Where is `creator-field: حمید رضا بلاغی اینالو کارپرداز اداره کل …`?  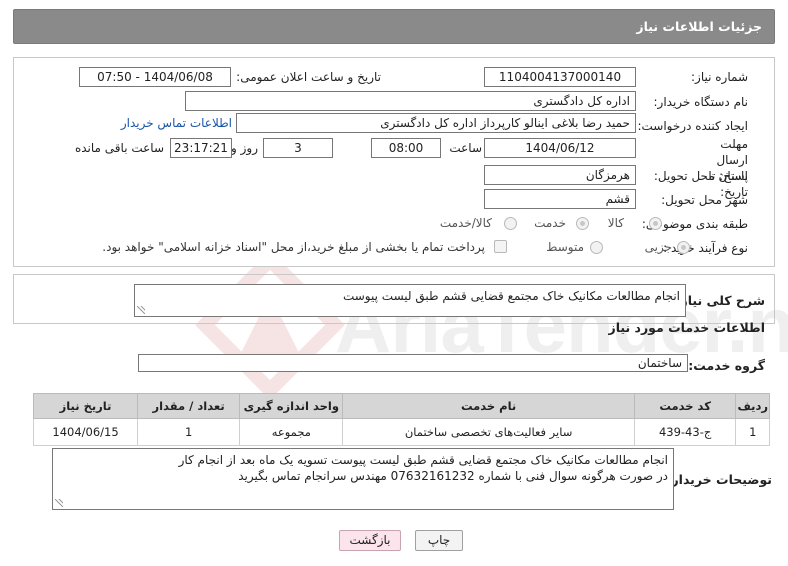 creator-field: حمید رضا بلاغی اینالو کارپرداز اداره کل … is located at coordinates (436, 123).